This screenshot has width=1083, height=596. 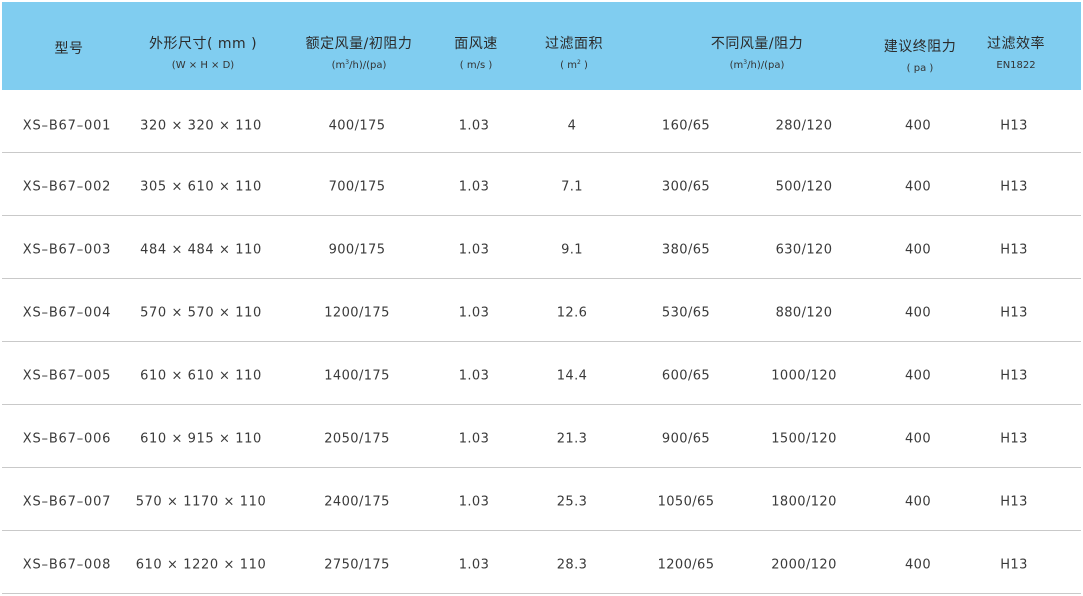 What do you see at coordinates (357, 439) in the screenshot?
I see `cell-rated: 2050/175` at bounding box center [357, 439].